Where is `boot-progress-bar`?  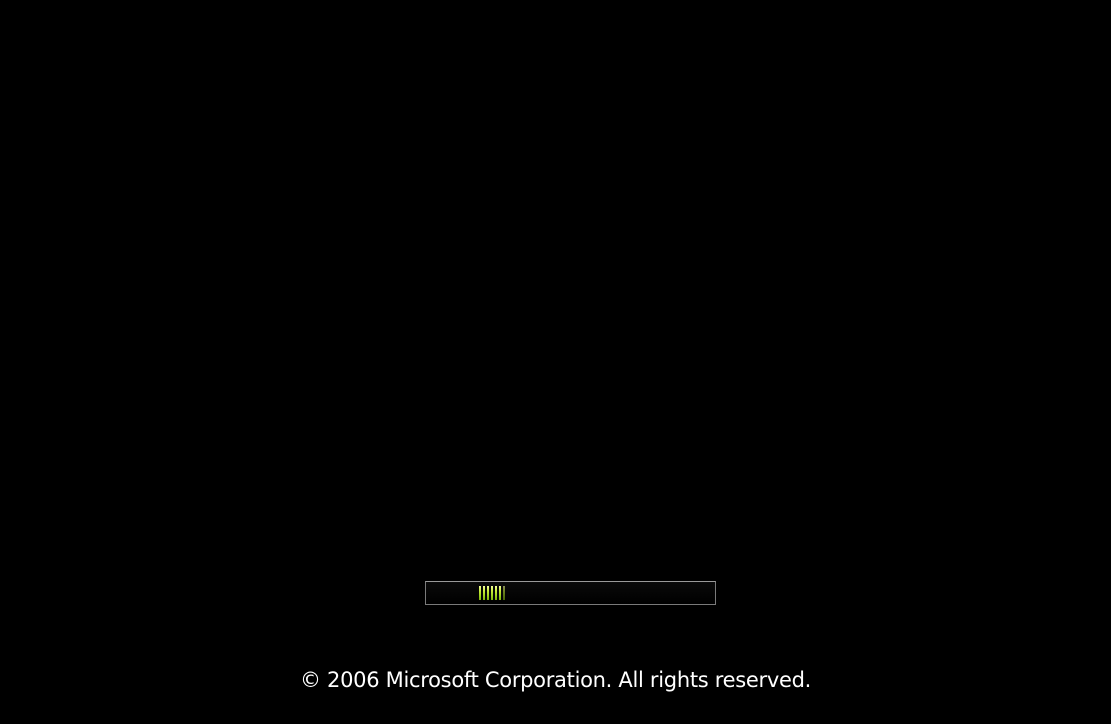 boot-progress-bar is located at coordinates (570, 593).